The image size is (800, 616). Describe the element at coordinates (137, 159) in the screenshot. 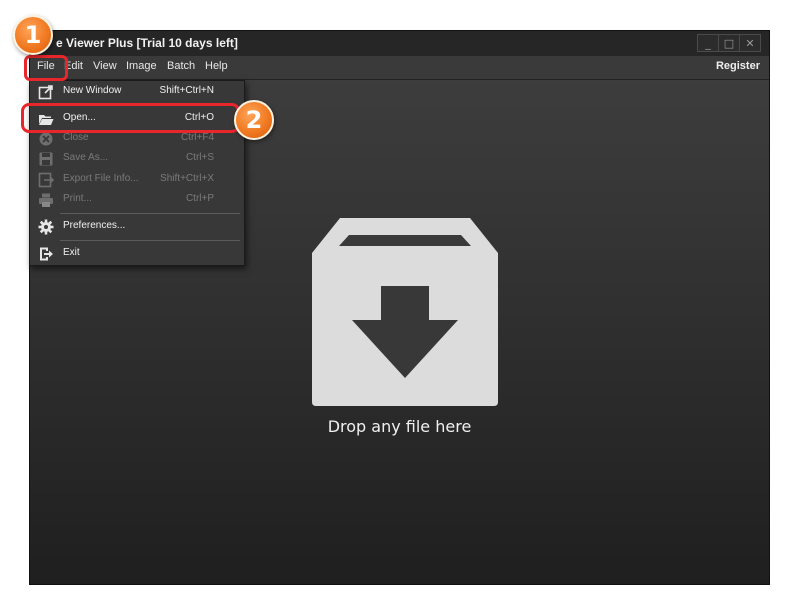

I see `menu-item-save-as: Save As... Ctrl+S` at that location.